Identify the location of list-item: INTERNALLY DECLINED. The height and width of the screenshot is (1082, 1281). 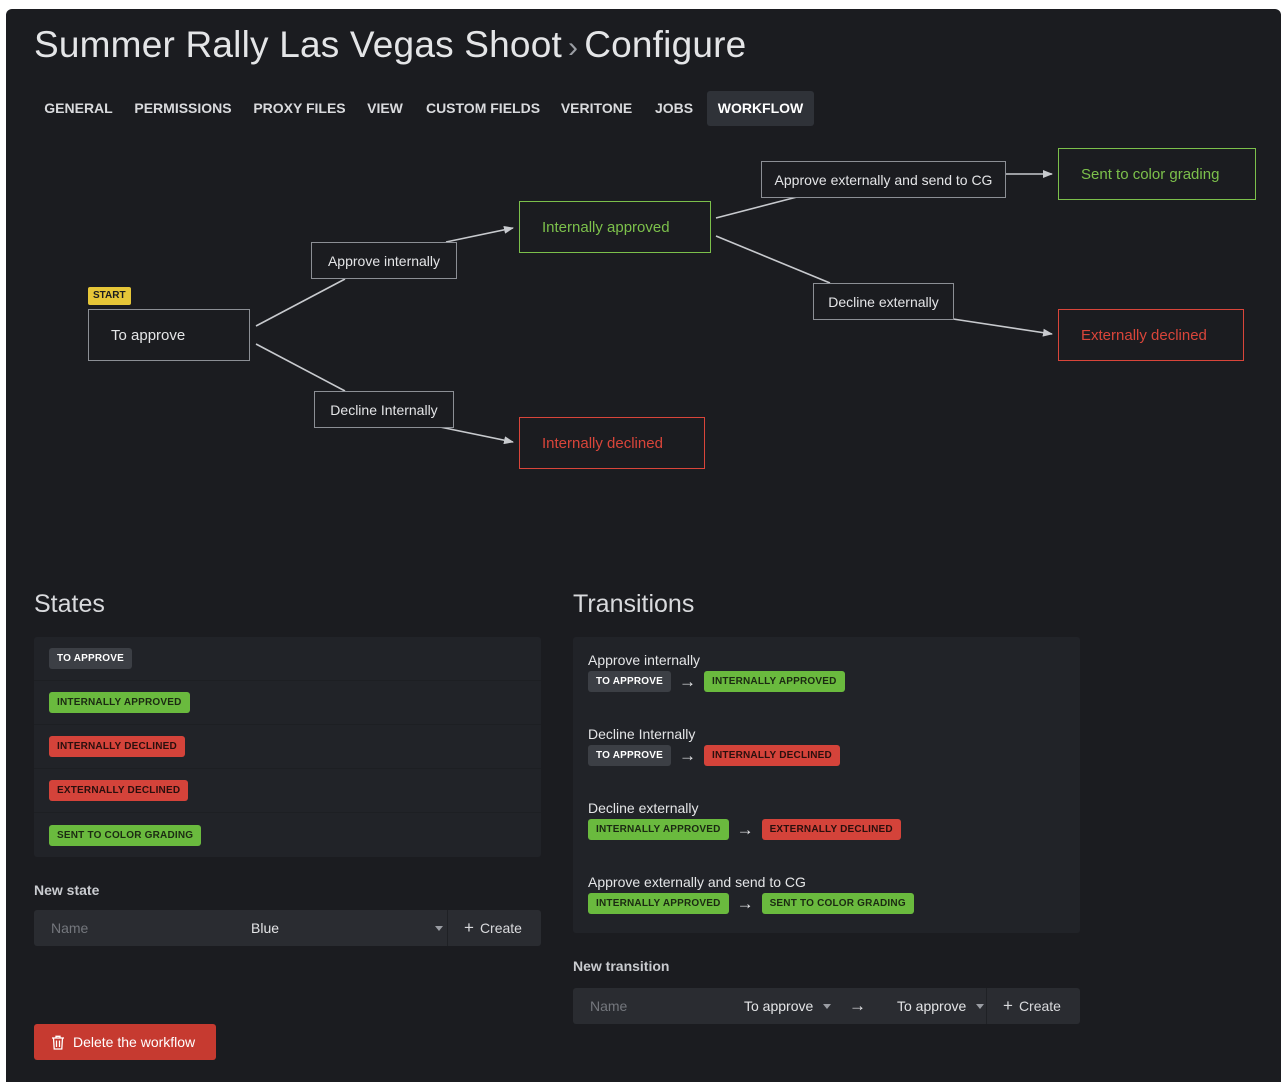
(287, 747).